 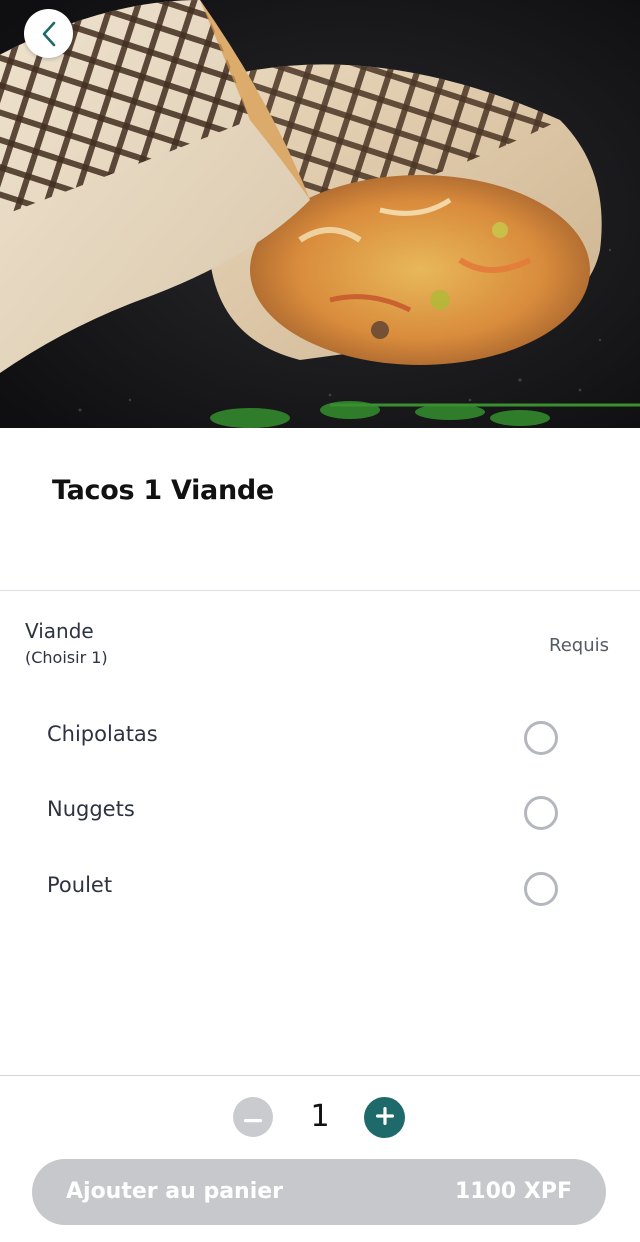 I want to click on option-label: Nuggets, so click(x=91, y=809).